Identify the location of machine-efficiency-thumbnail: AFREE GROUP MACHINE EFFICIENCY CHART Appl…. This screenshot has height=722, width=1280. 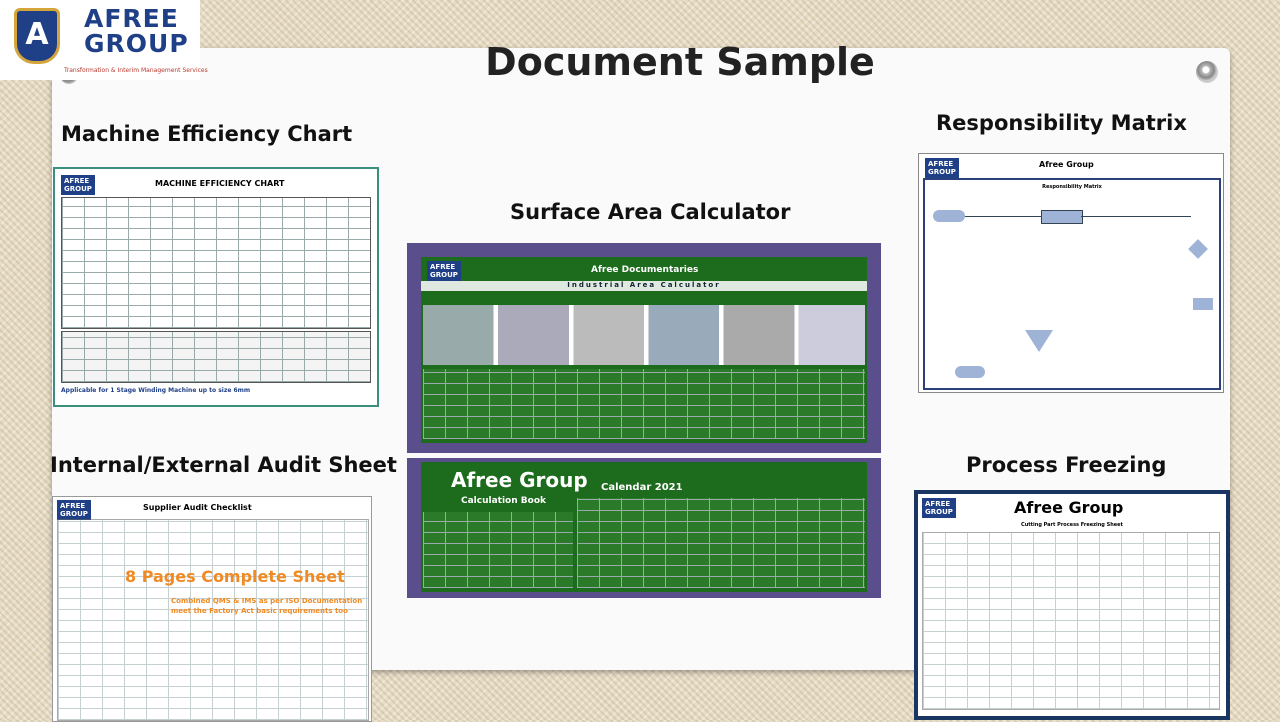
(216, 287).